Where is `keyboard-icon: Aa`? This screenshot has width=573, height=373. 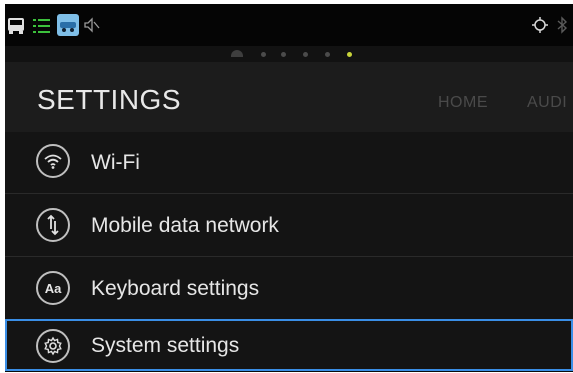
keyboard-icon: Aa is located at coordinates (53, 288).